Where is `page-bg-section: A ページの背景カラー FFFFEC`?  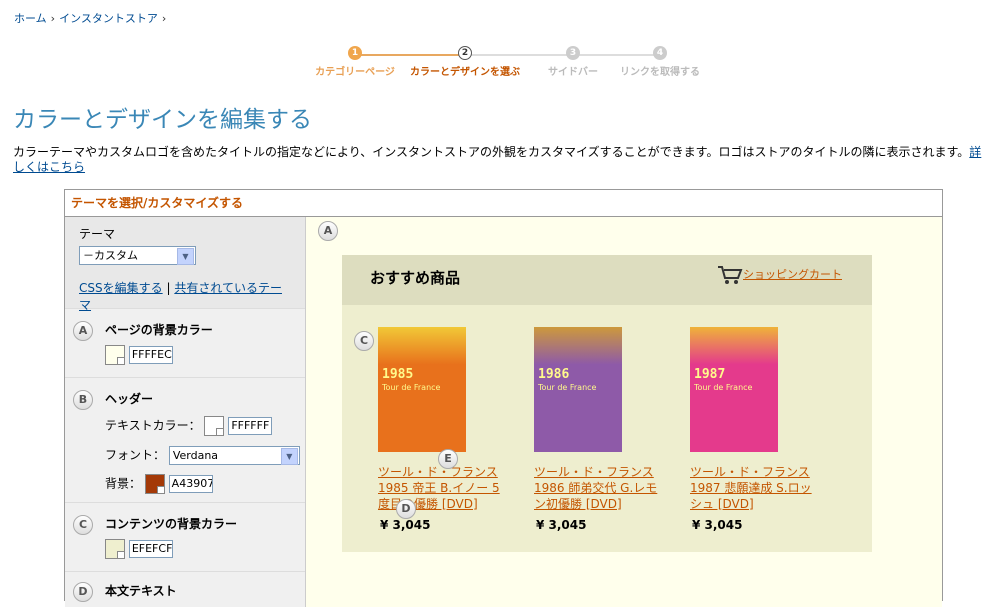
page-bg-section: A ページの背景カラー FFFFEC is located at coordinates (185, 343).